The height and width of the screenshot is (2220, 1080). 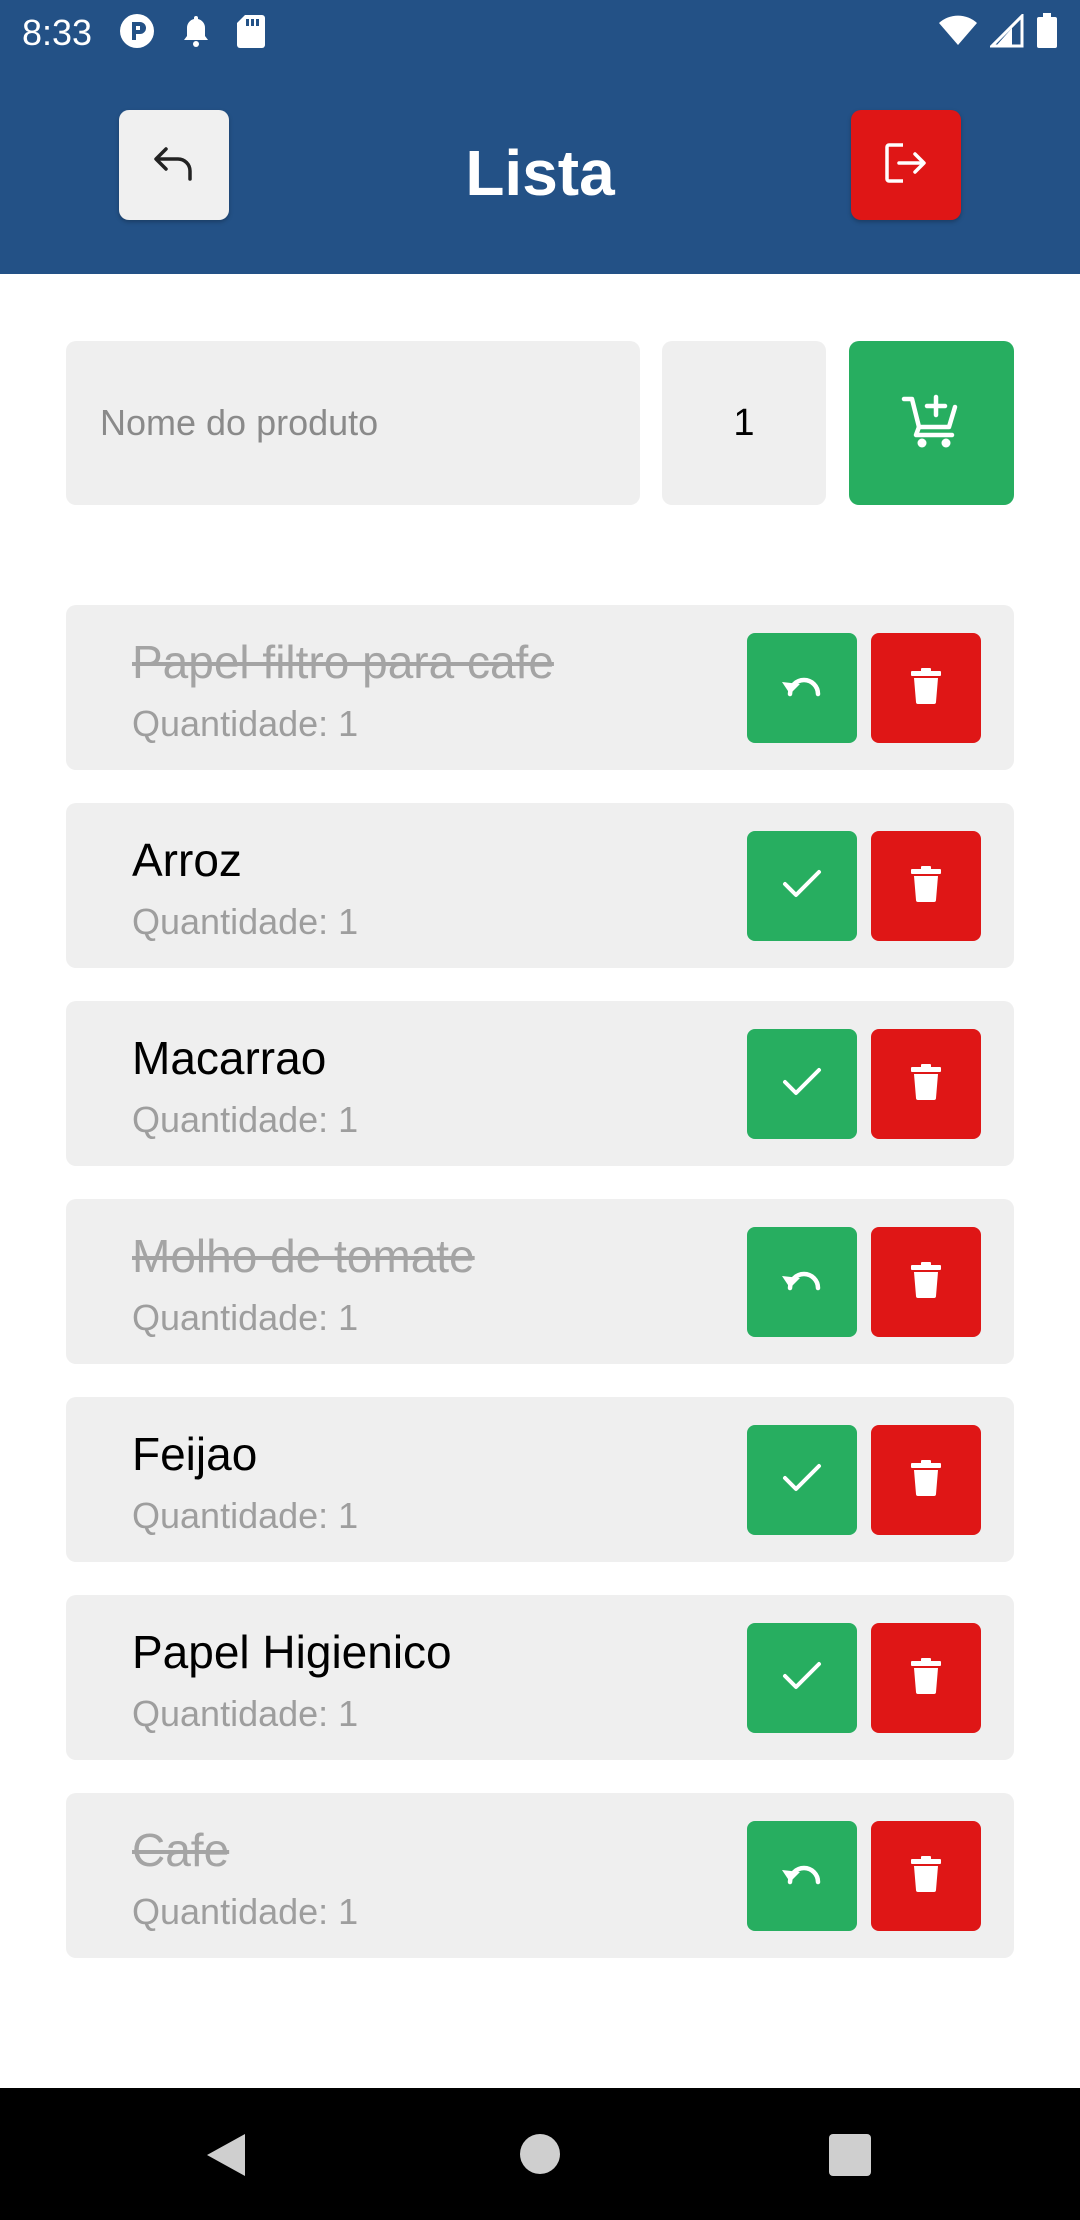 What do you see at coordinates (540, 170) in the screenshot?
I see `app-header: Lista` at bounding box center [540, 170].